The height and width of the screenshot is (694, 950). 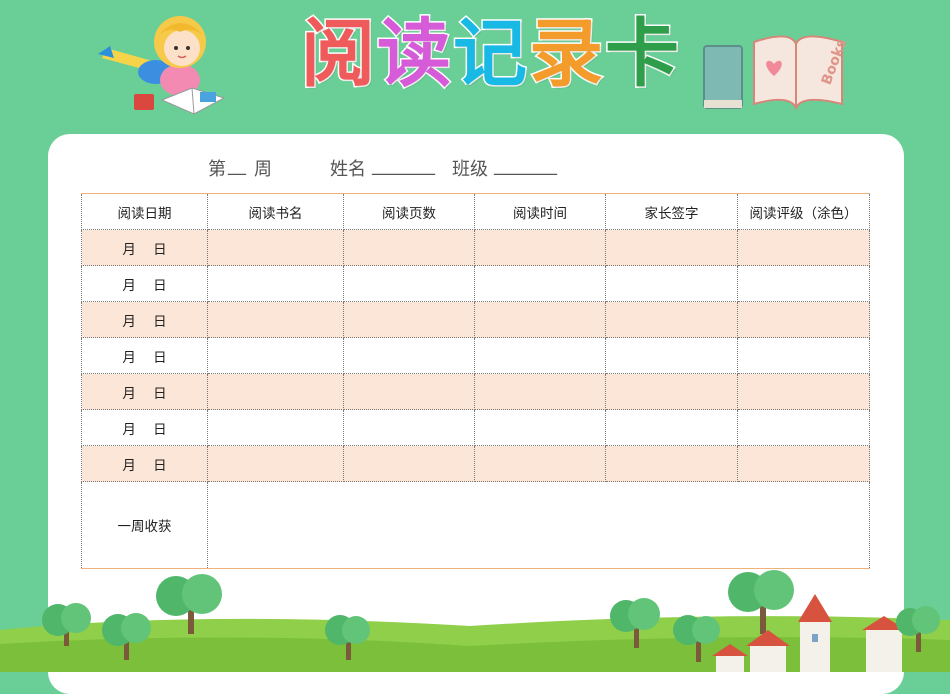 What do you see at coordinates (338, 54) in the screenshot?
I see `title-char: 阅` at bounding box center [338, 54].